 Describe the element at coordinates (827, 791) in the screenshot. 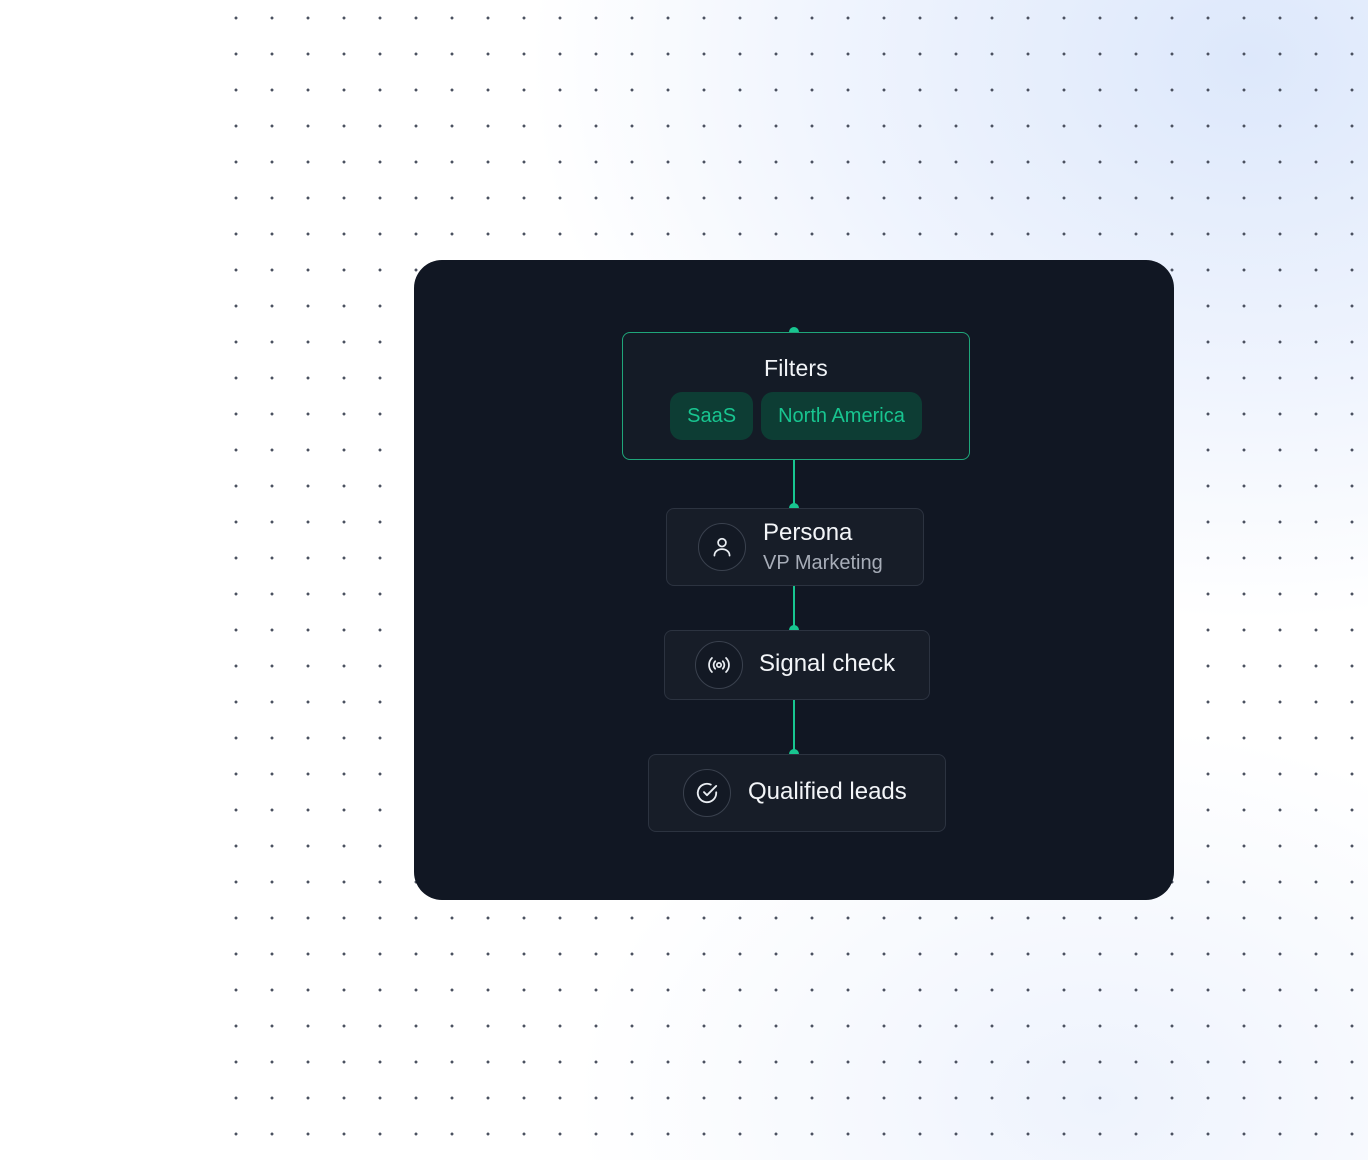

I see `qualified-leads-title: Qualified leads` at that location.